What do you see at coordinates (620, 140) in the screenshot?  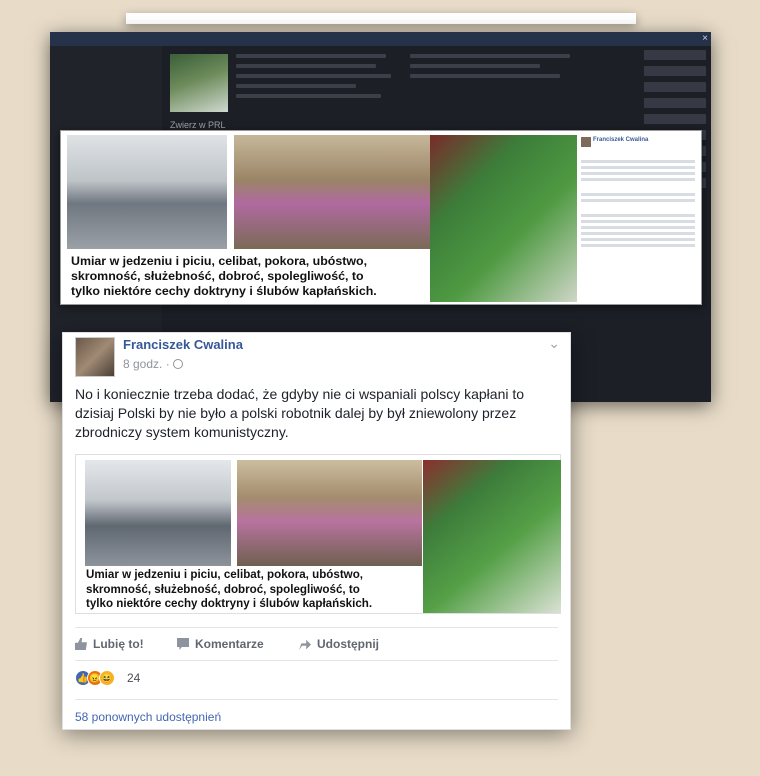 I see `side-author: Franciszek Cwalina` at bounding box center [620, 140].